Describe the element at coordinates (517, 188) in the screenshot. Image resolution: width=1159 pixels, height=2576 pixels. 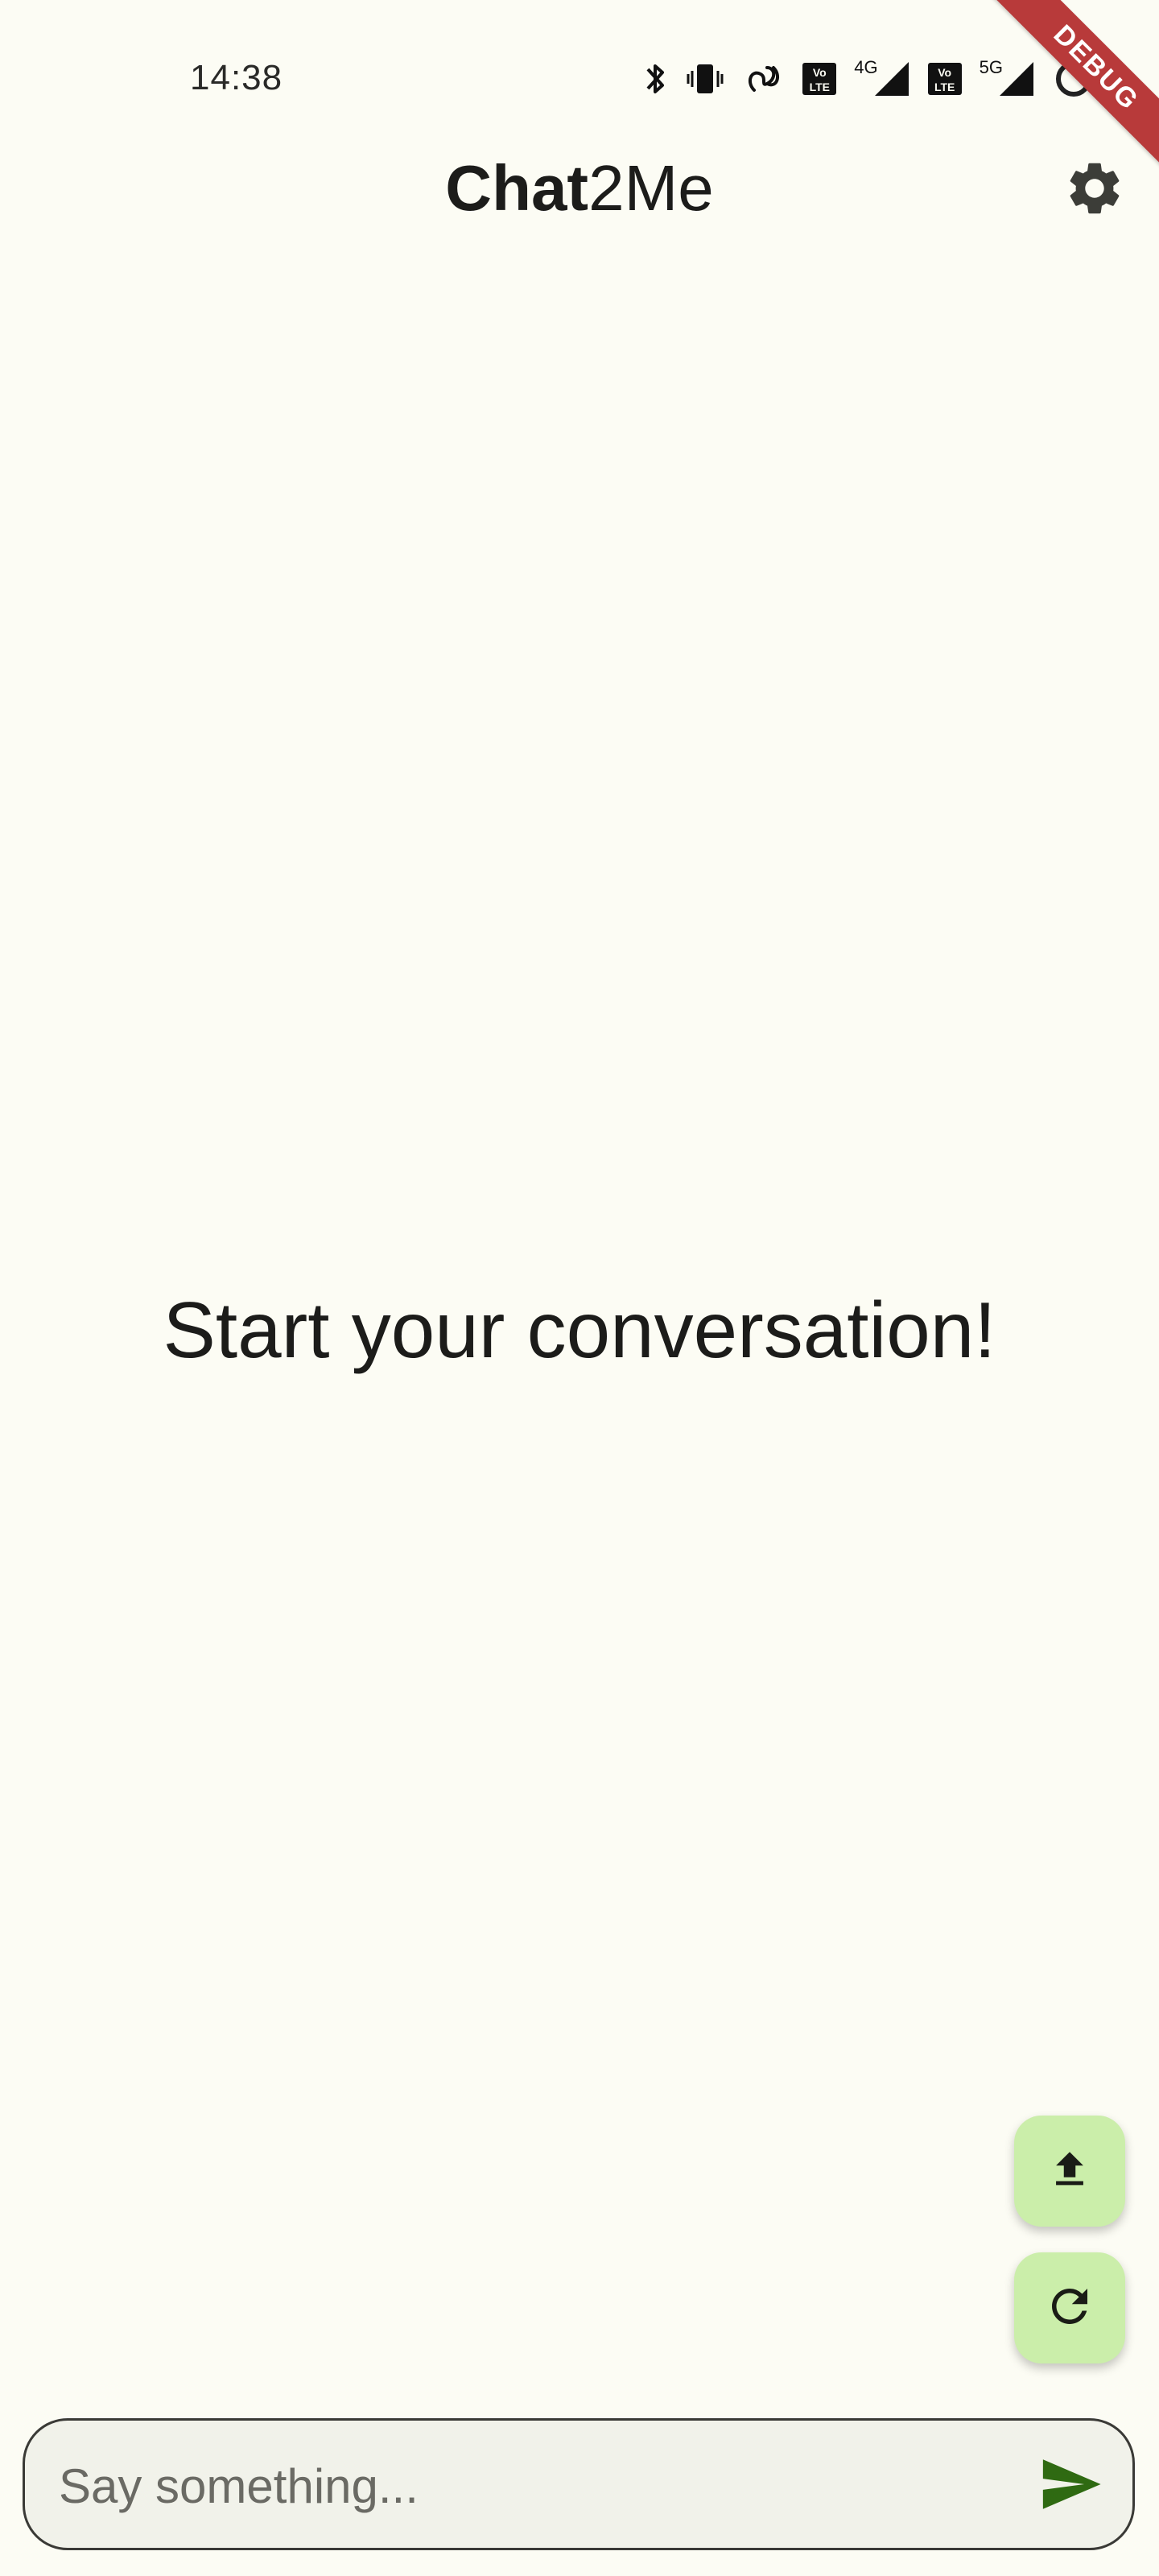
I see `app-title-bold: Chat` at that location.